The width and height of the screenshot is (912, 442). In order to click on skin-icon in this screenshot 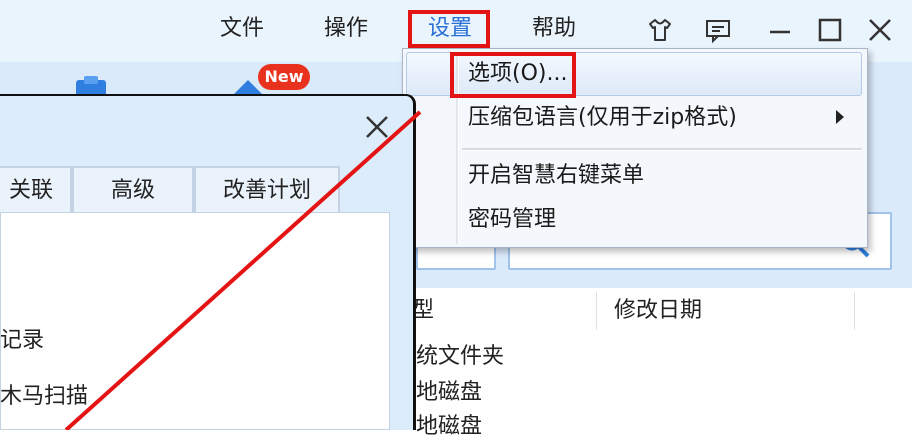, I will do `click(660, 30)`.